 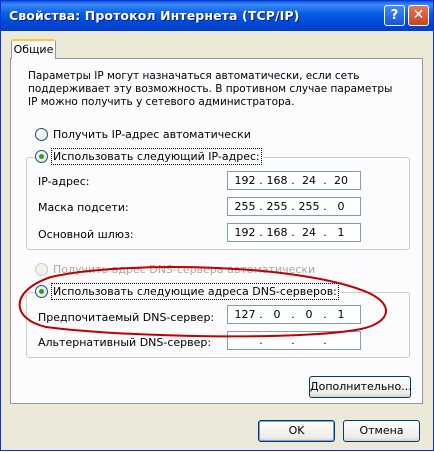 I want to click on gateway-label: Основной шлюз:, so click(x=86, y=234).